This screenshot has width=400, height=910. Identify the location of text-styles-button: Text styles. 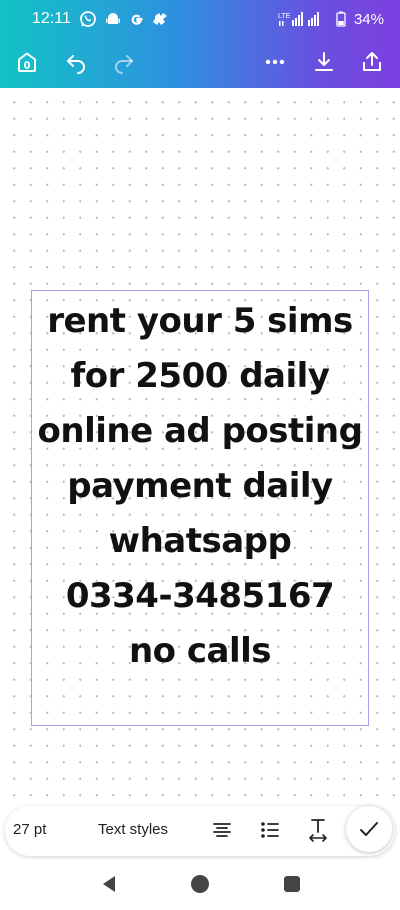
(133, 829).